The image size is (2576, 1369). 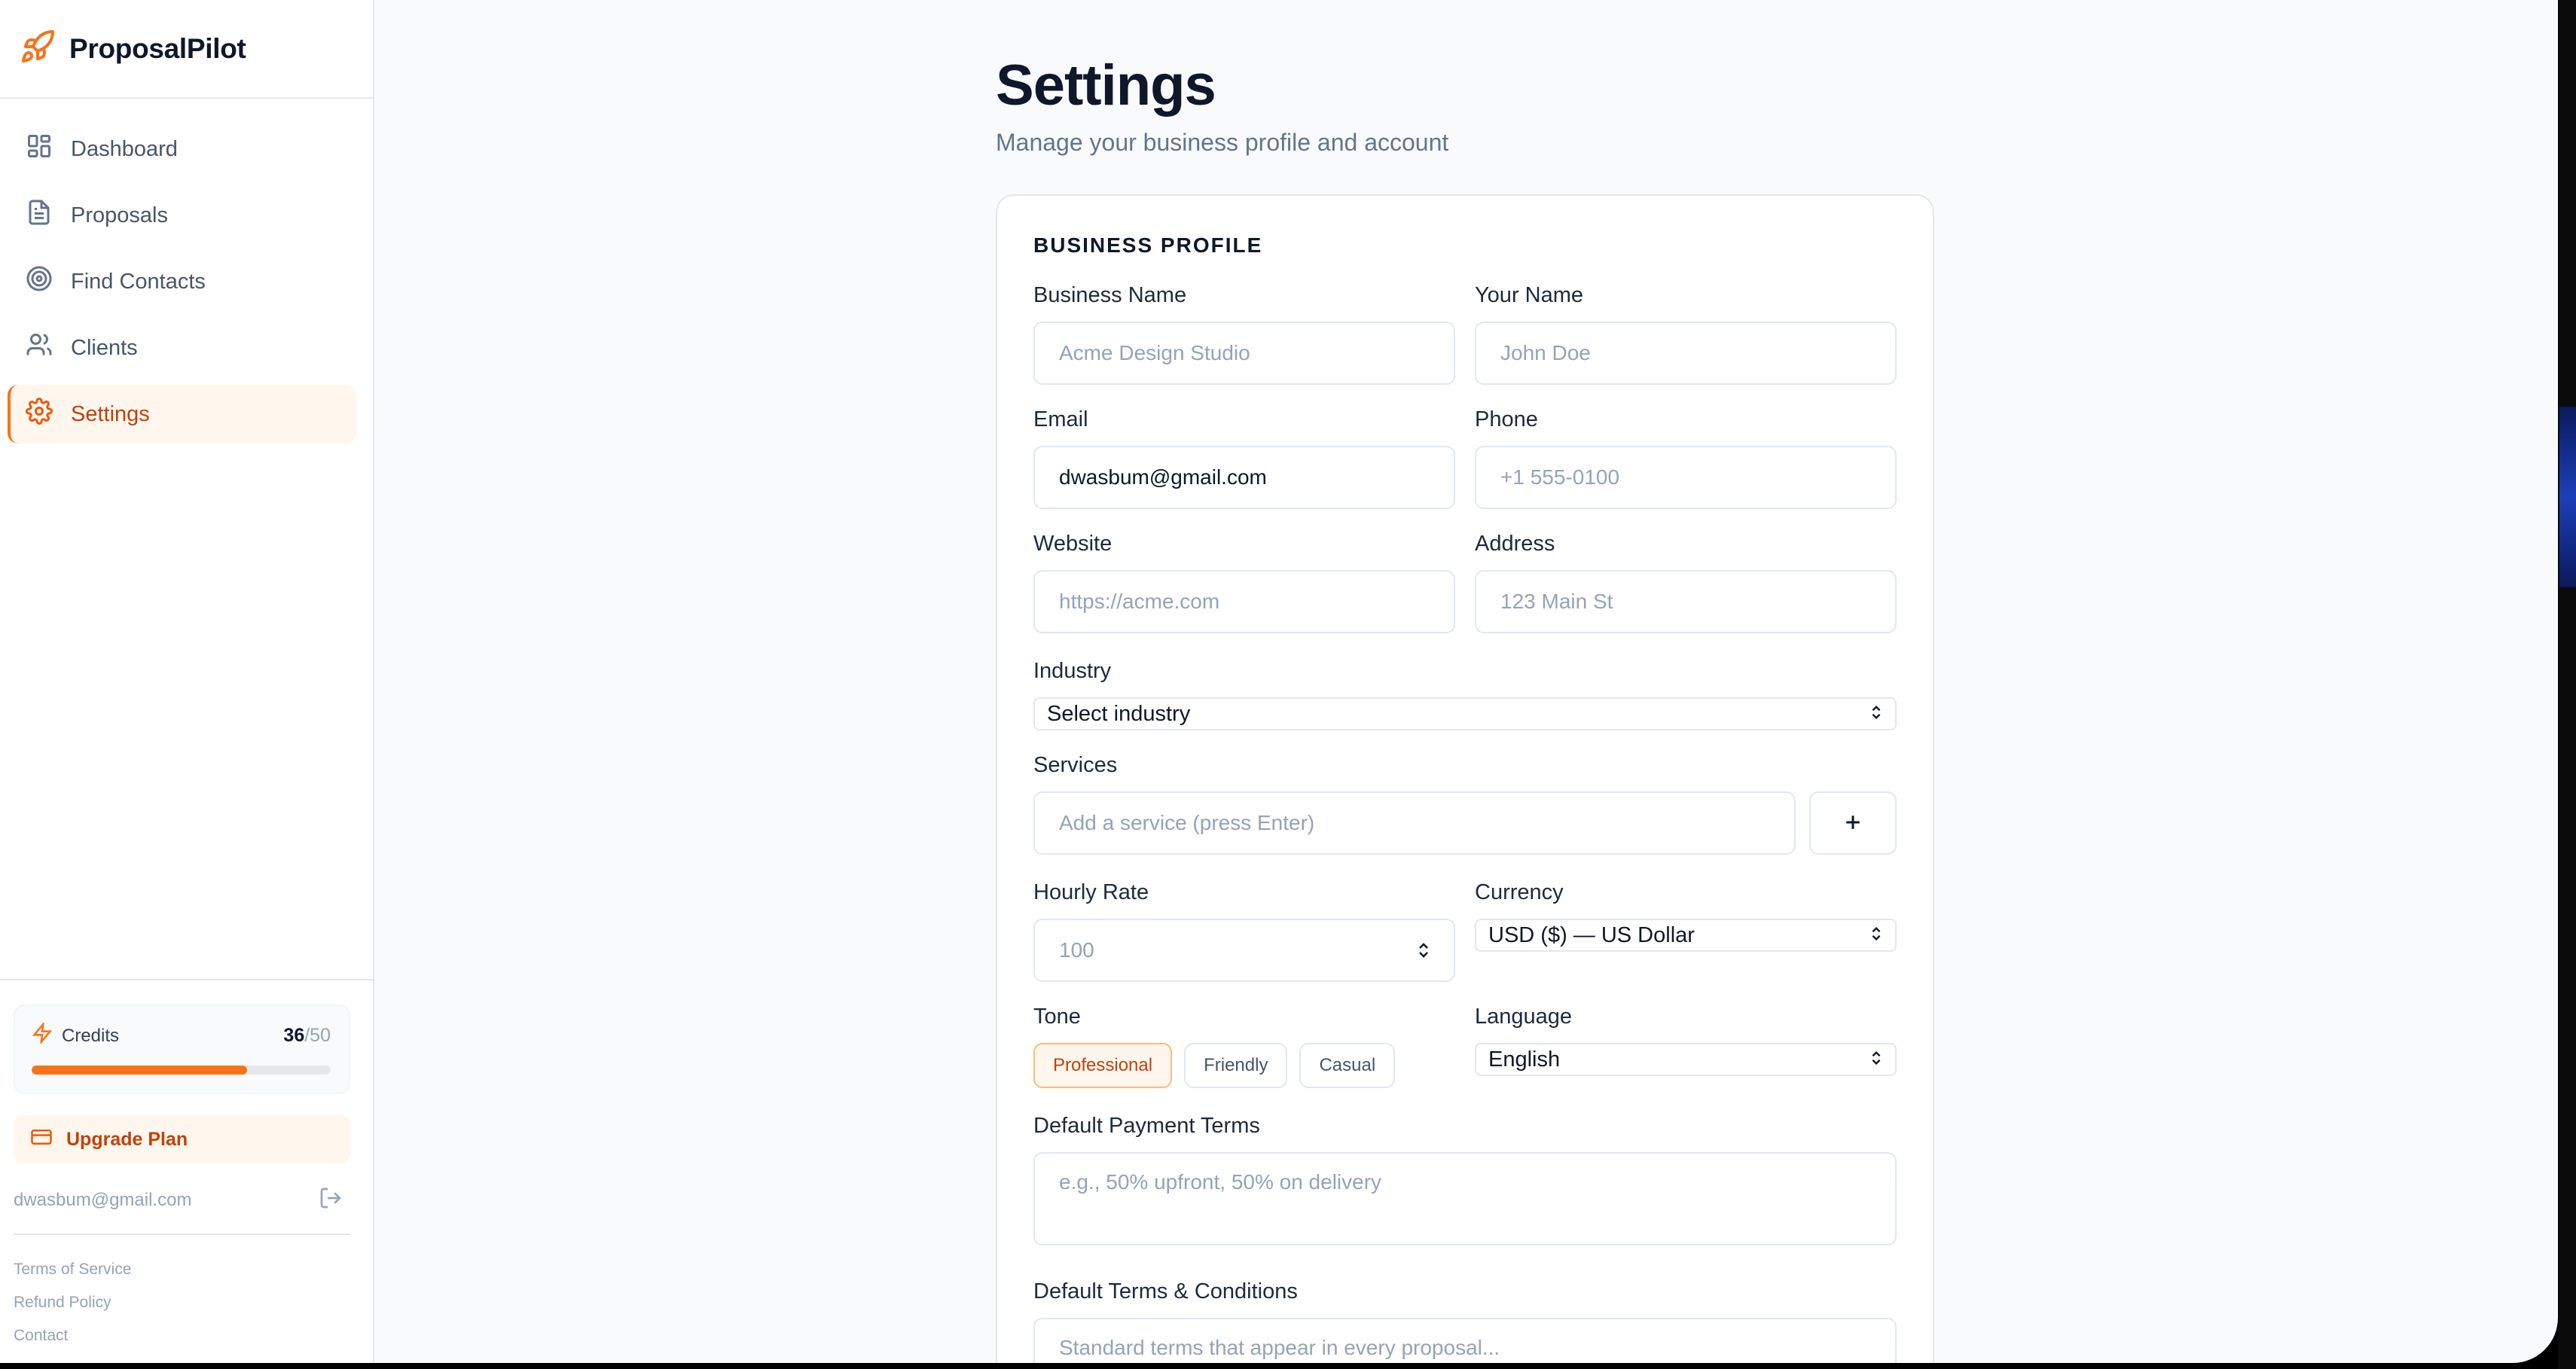 I want to click on refund-policy-link: Refund Policy, so click(x=182, y=1302).